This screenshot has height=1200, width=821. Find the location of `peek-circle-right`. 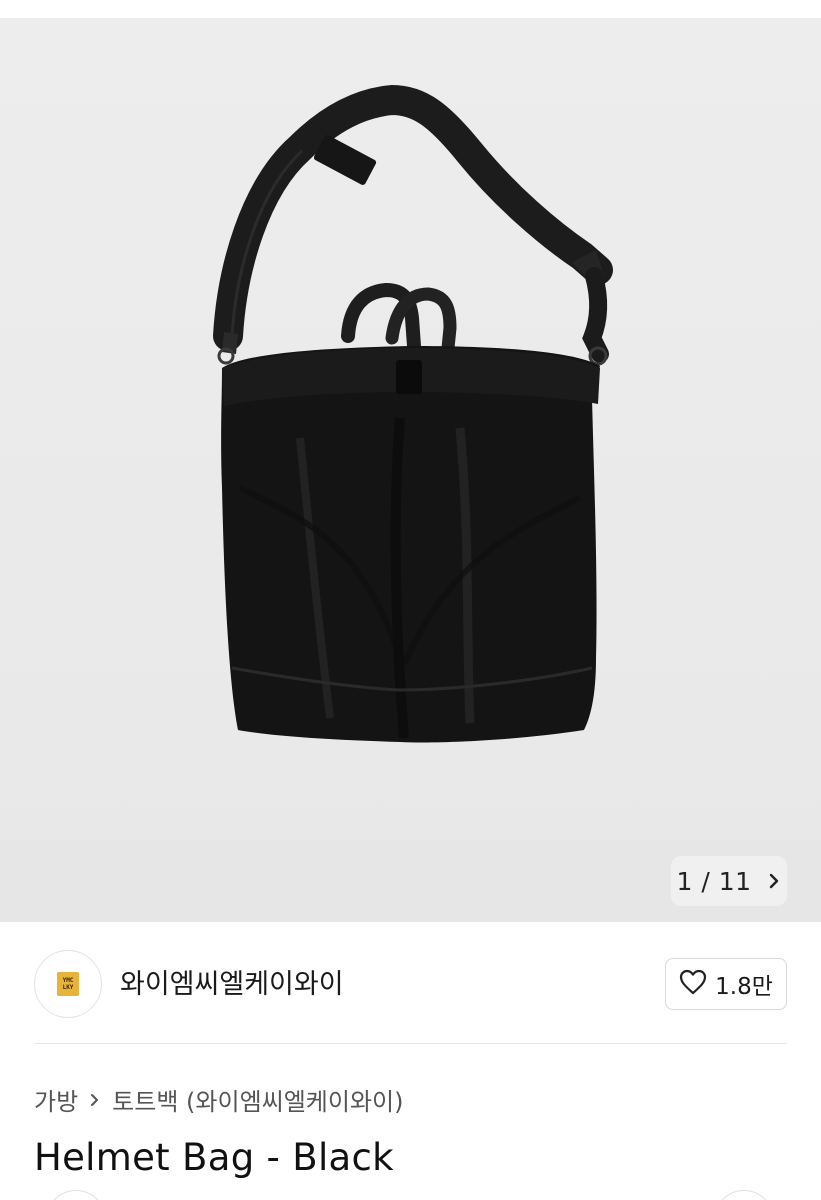

peek-circle-right is located at coordinates (744, 1195).